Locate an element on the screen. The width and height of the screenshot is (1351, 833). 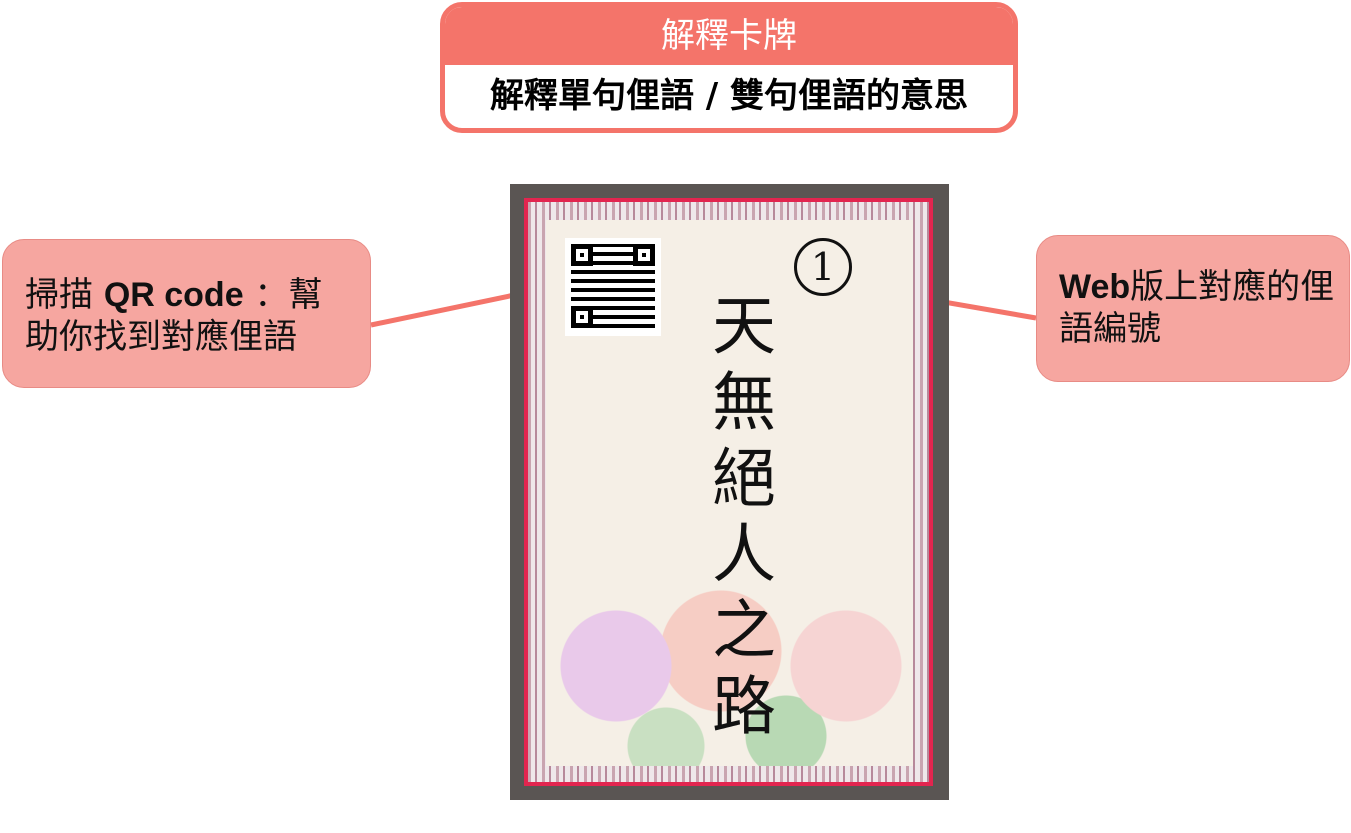
card-proverb-text: 天無絕人之路 is located at coordinates (738, 520).